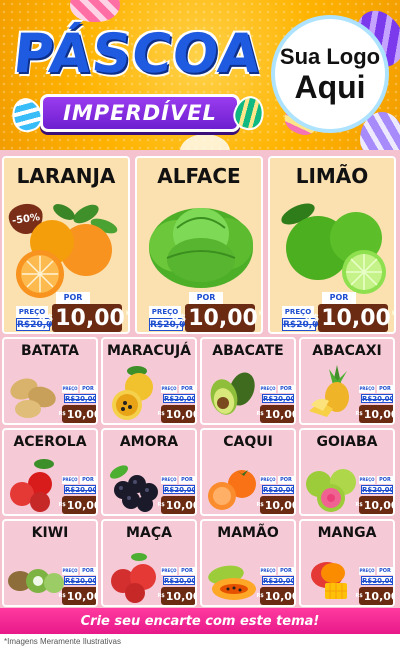 The width and height of the screenshot is (400, 650). What do you see at coordinates (133, 488) in the screenshot?
I see `blackberry-icon` at bounding box center [133, 488].